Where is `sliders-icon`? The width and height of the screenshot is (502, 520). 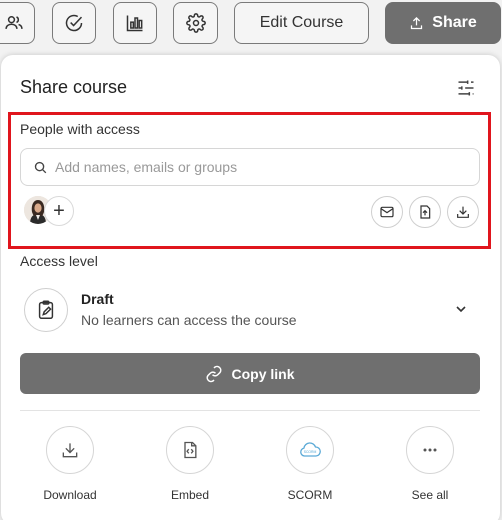
sliders-icon is located at coordinates (467, 88).